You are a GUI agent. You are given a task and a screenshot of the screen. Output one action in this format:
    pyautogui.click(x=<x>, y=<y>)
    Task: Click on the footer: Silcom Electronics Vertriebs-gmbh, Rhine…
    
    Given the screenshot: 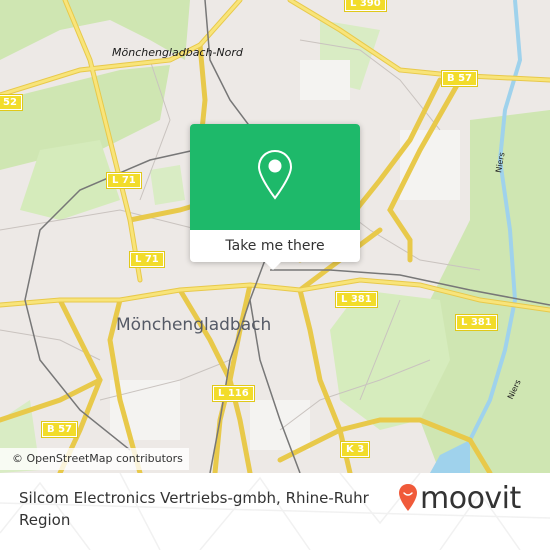 What is the action you would take?
    pyautogui.click(x=275, y=511)
    